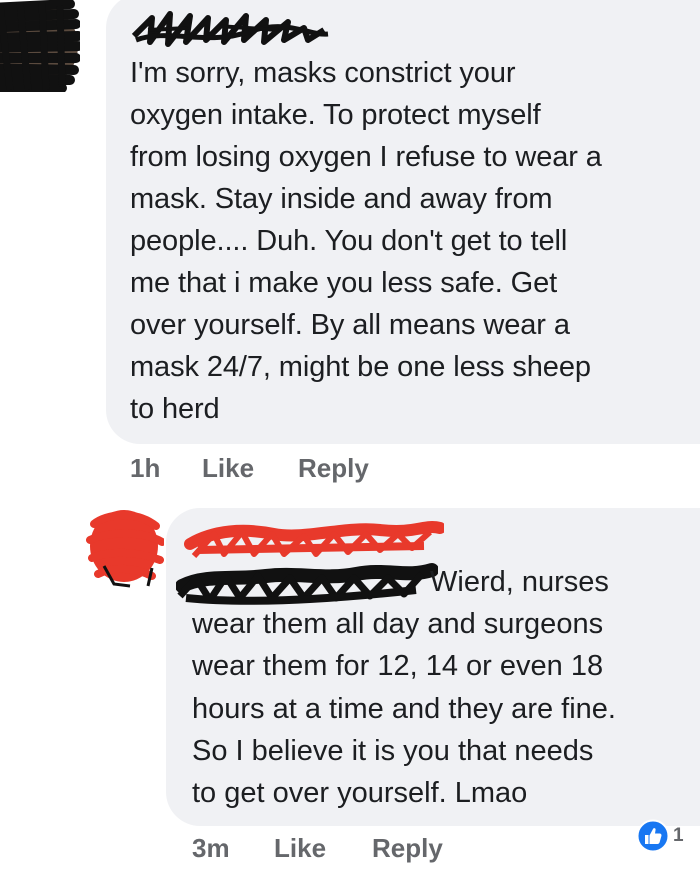  Describe the element at coordinates (349, 241) in the screenshot. I see `comment-line: people.... Duh. You don't get to tell` at that location.